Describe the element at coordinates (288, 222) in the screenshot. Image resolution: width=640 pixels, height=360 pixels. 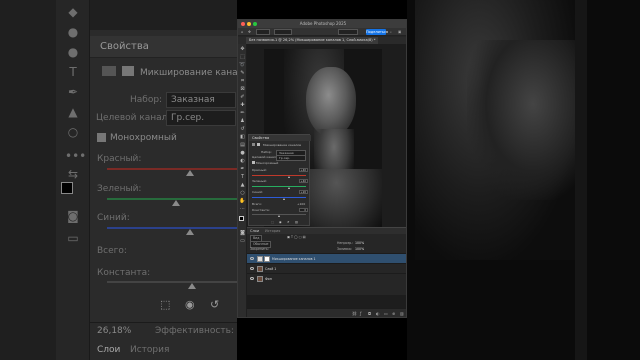
I see `reset-icon: ↺` at that location.